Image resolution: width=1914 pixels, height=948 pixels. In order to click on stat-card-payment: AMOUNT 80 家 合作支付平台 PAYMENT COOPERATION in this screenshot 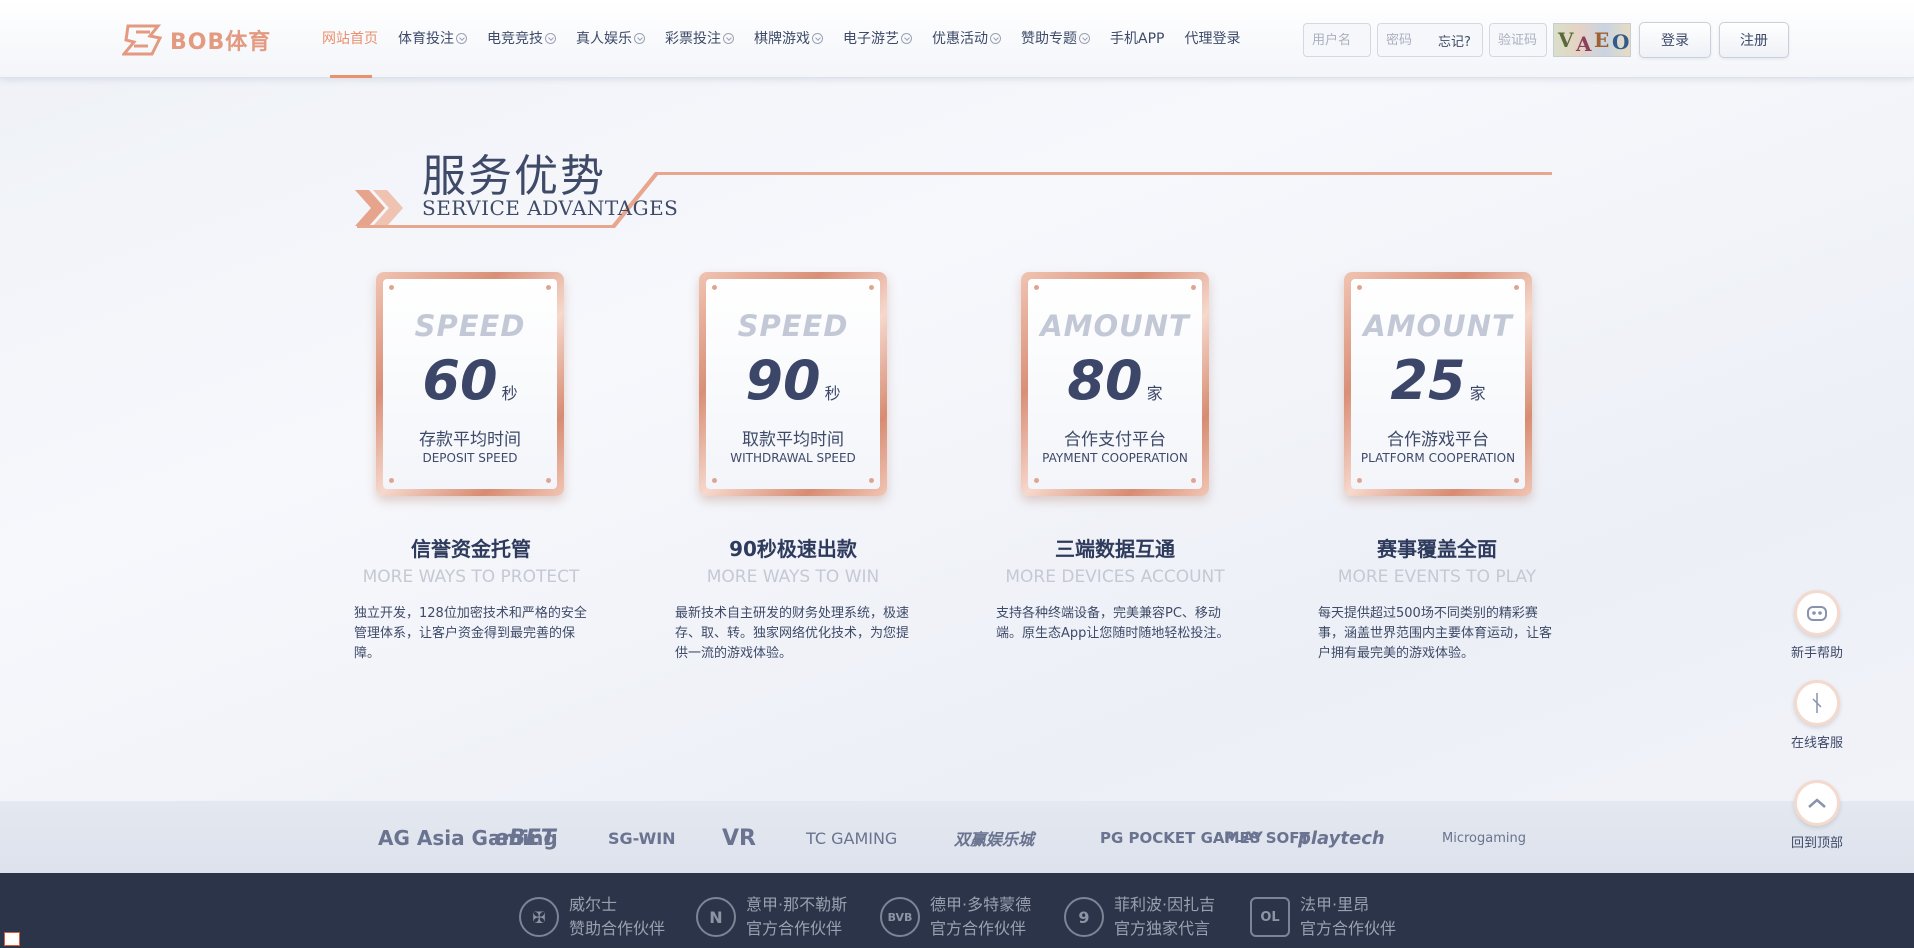, I will do `click(1115, 384)`.